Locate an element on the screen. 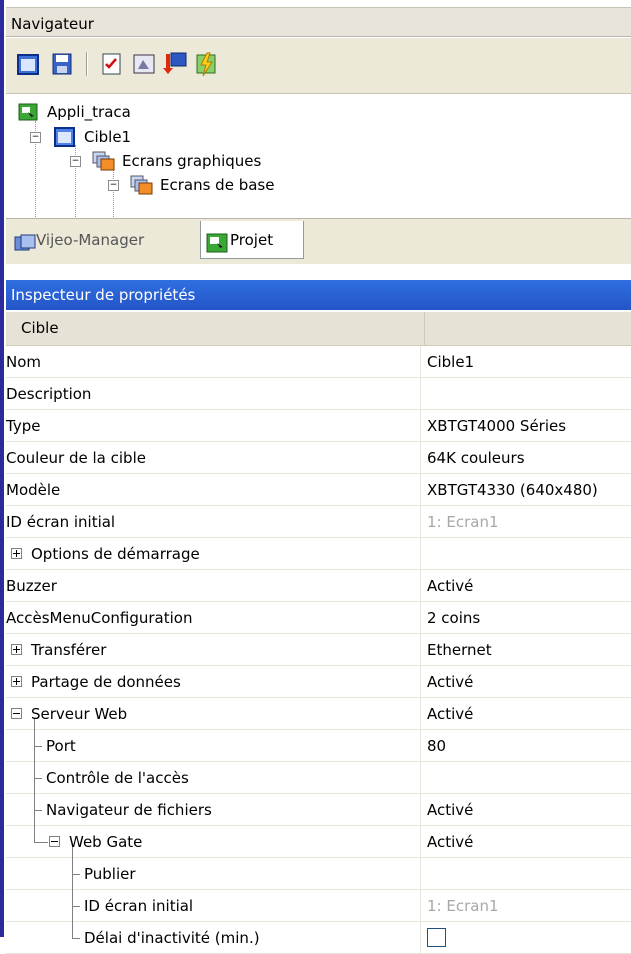 The width and height of the screenshot is (631, 954). tab-projet: Projet is located at coordinates (252, 240).